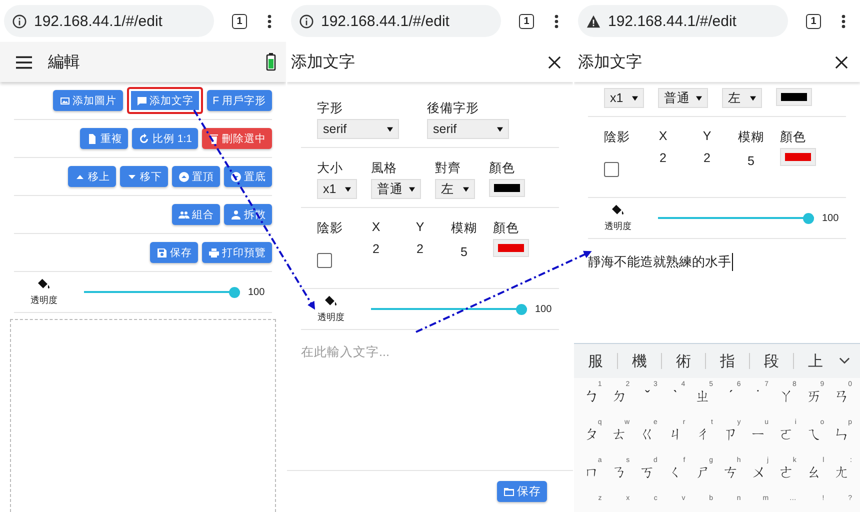 Image resolution: width=860 pixels, height=512 pixels. I want to click on chevron-down-icon, so click(844, 361).